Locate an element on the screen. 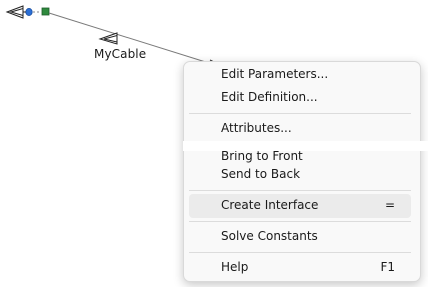  menu-item-send-to-back: Send to Back is located at coordinates (300, 175).